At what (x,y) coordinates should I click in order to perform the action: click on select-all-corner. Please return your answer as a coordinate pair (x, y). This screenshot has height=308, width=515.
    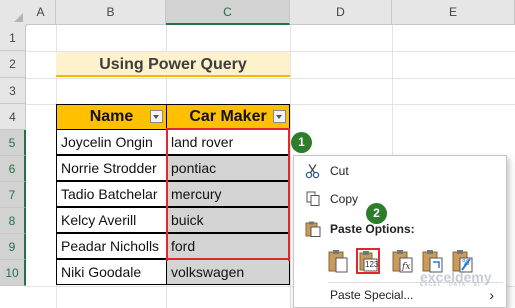
    Looking at the image, I should click on (13, 13).